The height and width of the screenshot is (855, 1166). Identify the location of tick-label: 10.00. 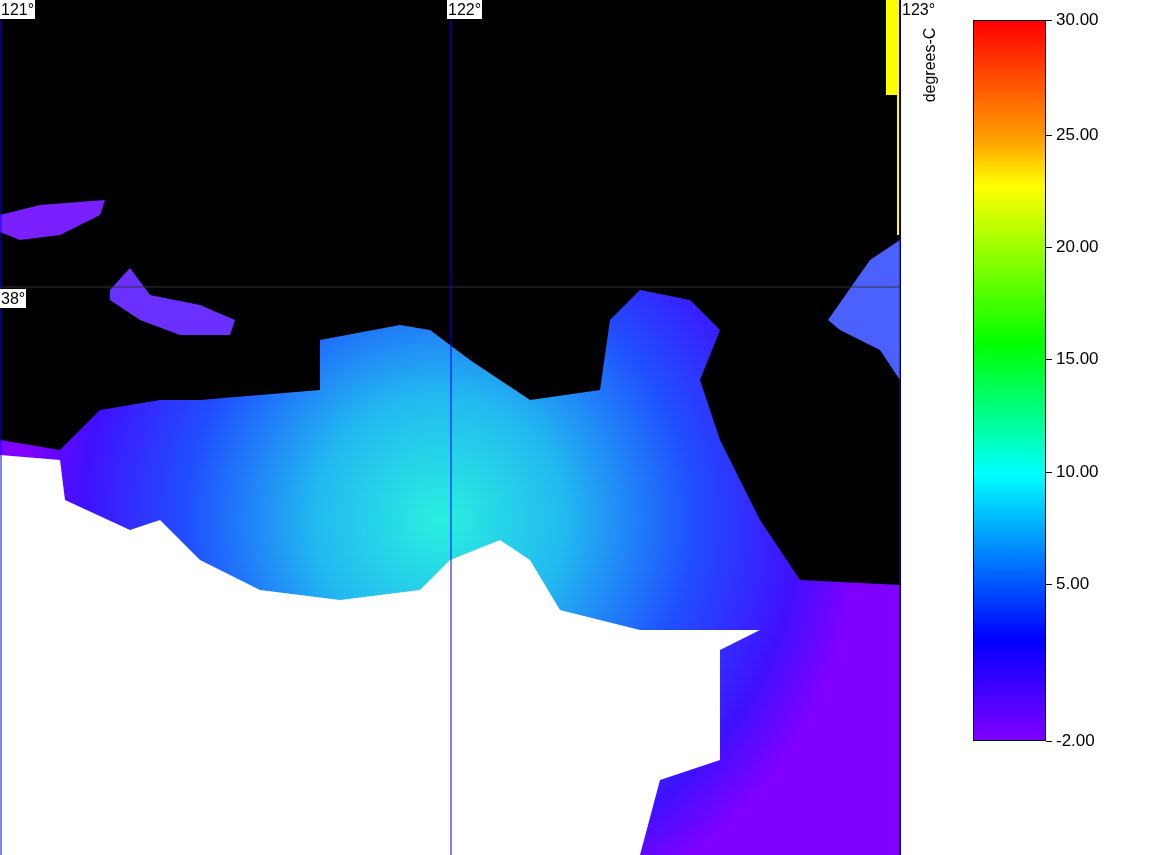
(1077, 472).